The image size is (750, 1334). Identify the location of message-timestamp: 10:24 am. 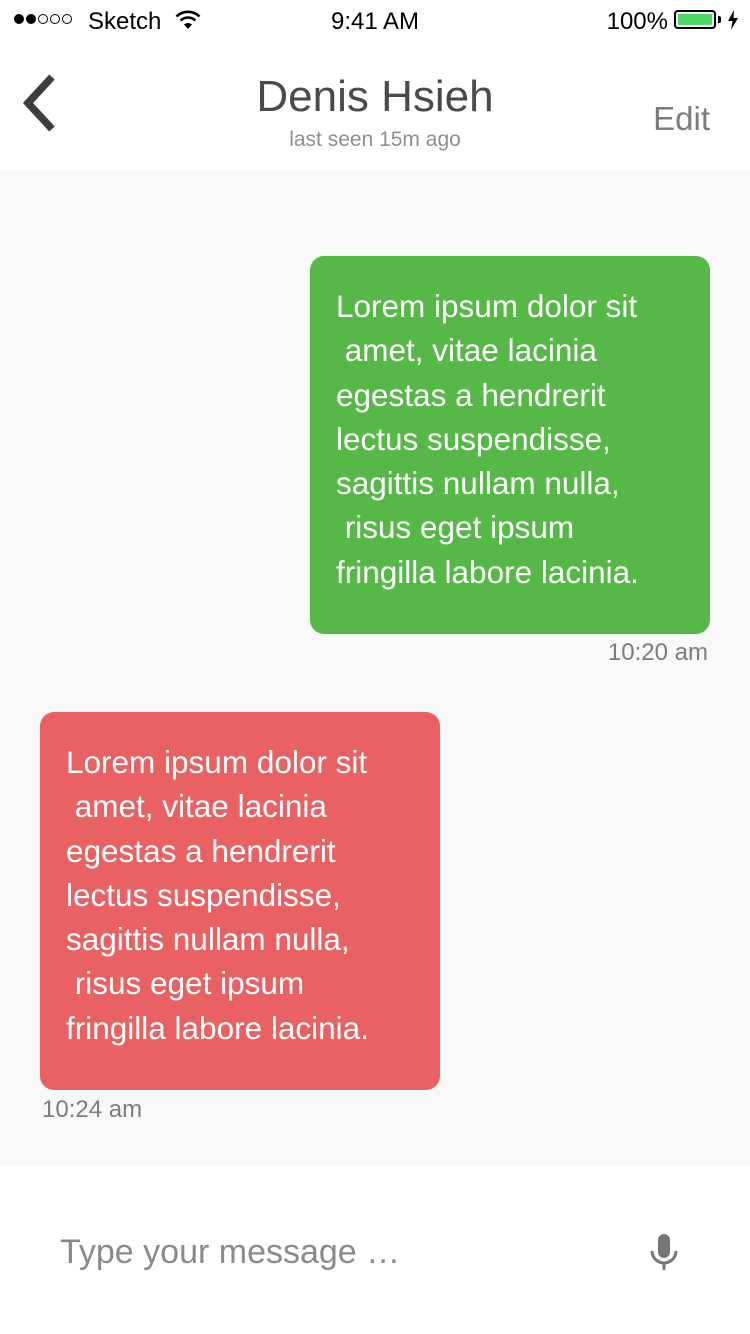
(92, 1109).